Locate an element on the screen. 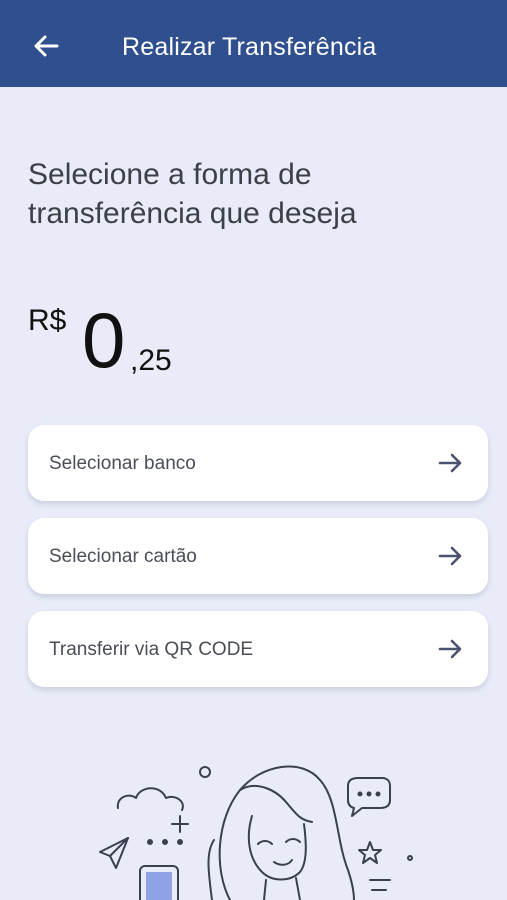  option-label: Selecionar cartão is located at coordinates (123, 556).